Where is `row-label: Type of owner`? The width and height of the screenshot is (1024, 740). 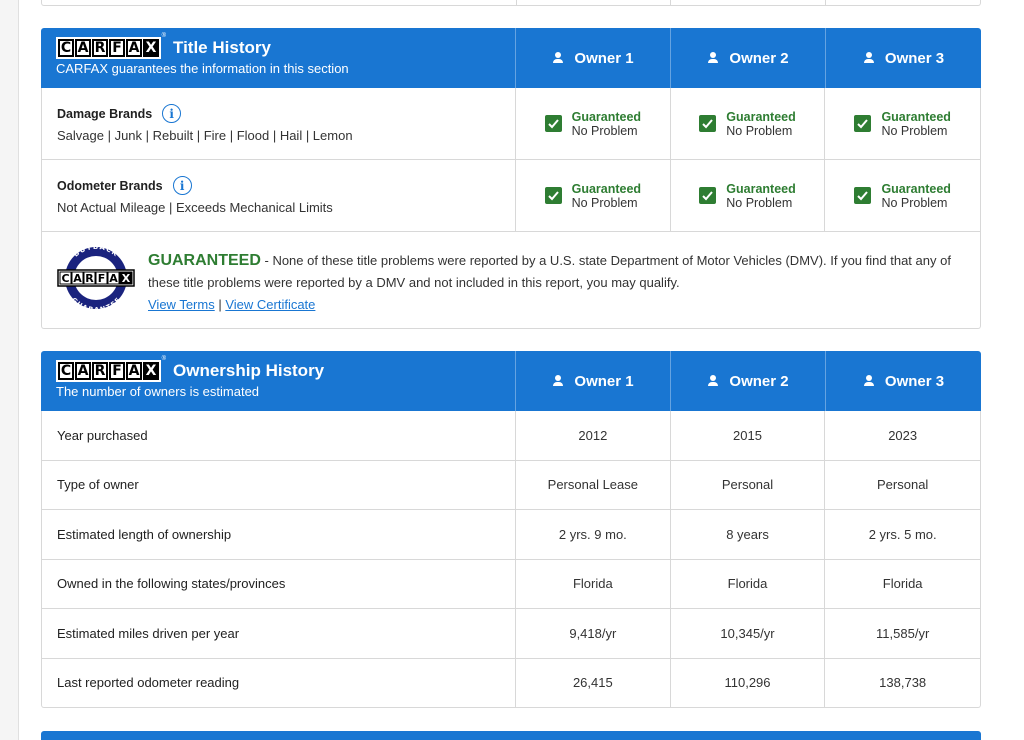
row-label: Type of owner is located at coordinates (98, 485).